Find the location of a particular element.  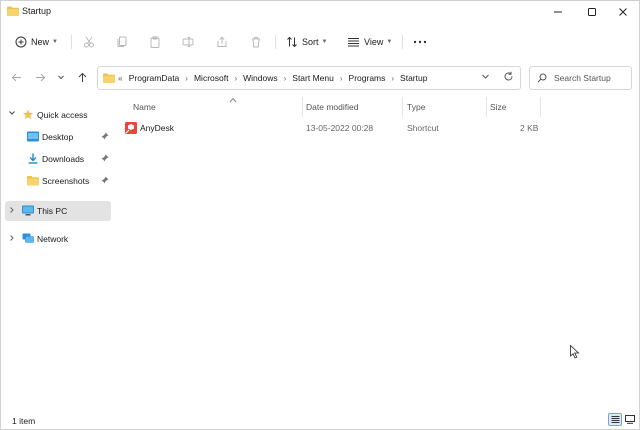

rename-button is located at coordinates (188, 42).